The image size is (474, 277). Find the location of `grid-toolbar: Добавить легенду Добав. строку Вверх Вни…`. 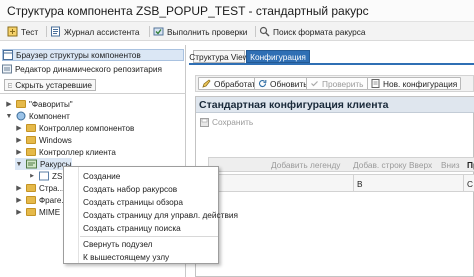

grid-toolbar: Добавить легенду Добав. строку Вверх Вни… is located at coordinates (341, 164).